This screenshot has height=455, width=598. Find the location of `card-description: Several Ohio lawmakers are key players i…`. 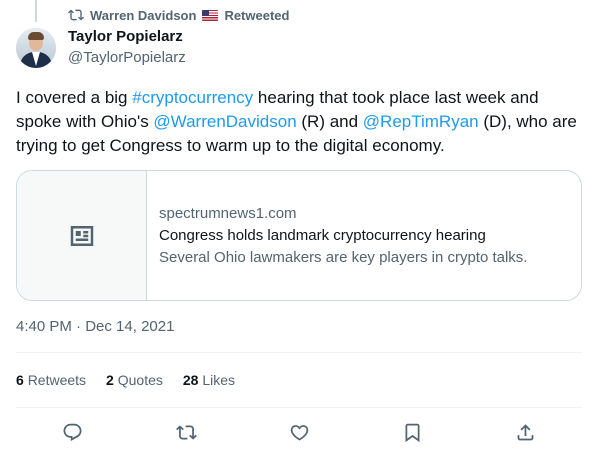

card-description: Several Ohio lawmakers are key players i… is located at coordinates (343, 257).